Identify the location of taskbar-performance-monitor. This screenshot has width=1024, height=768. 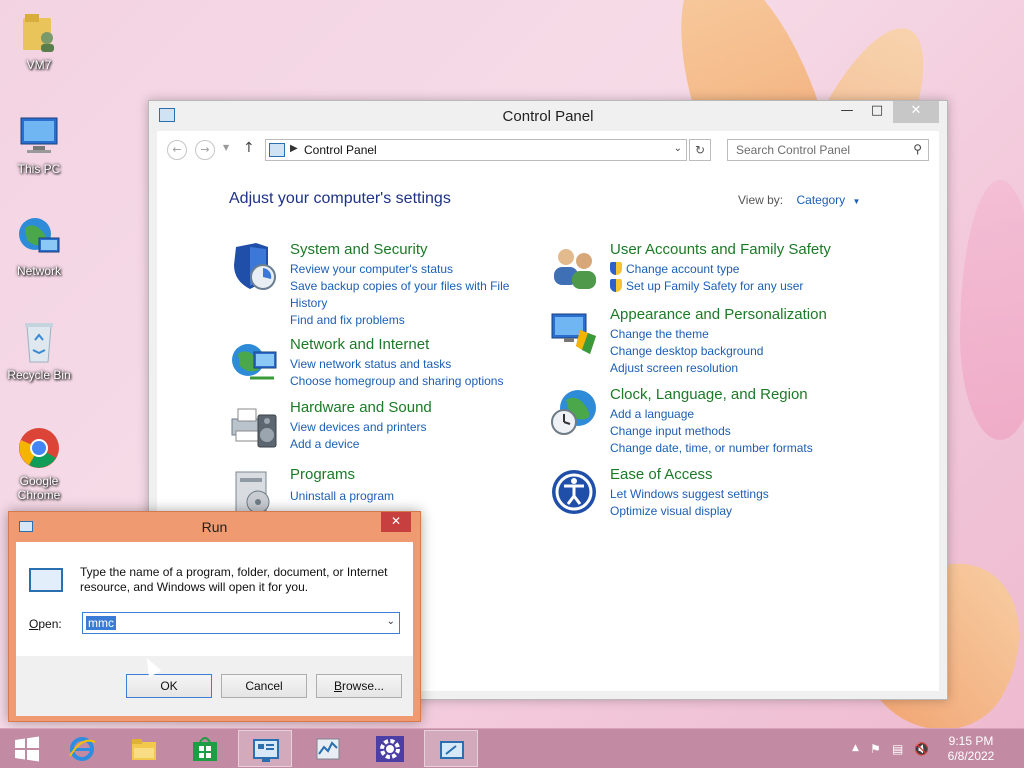
(328, 748).